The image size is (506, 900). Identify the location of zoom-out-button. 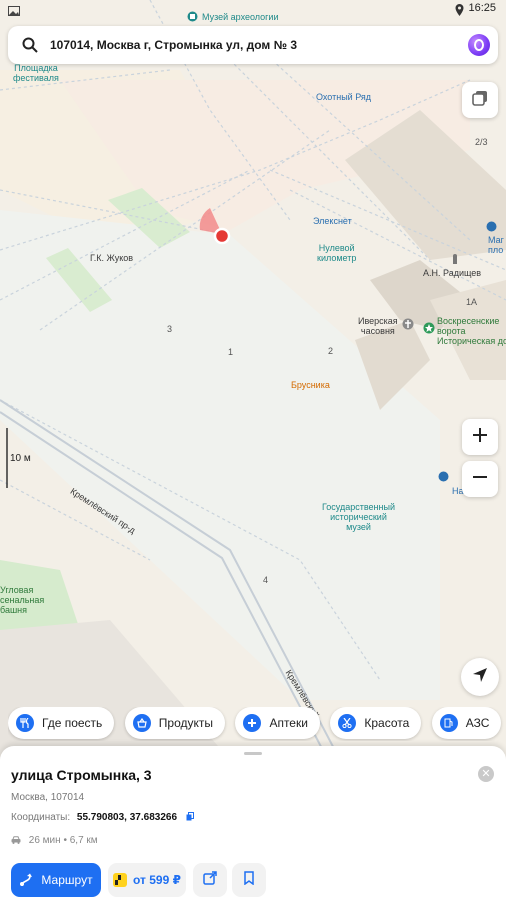
(480, 479).